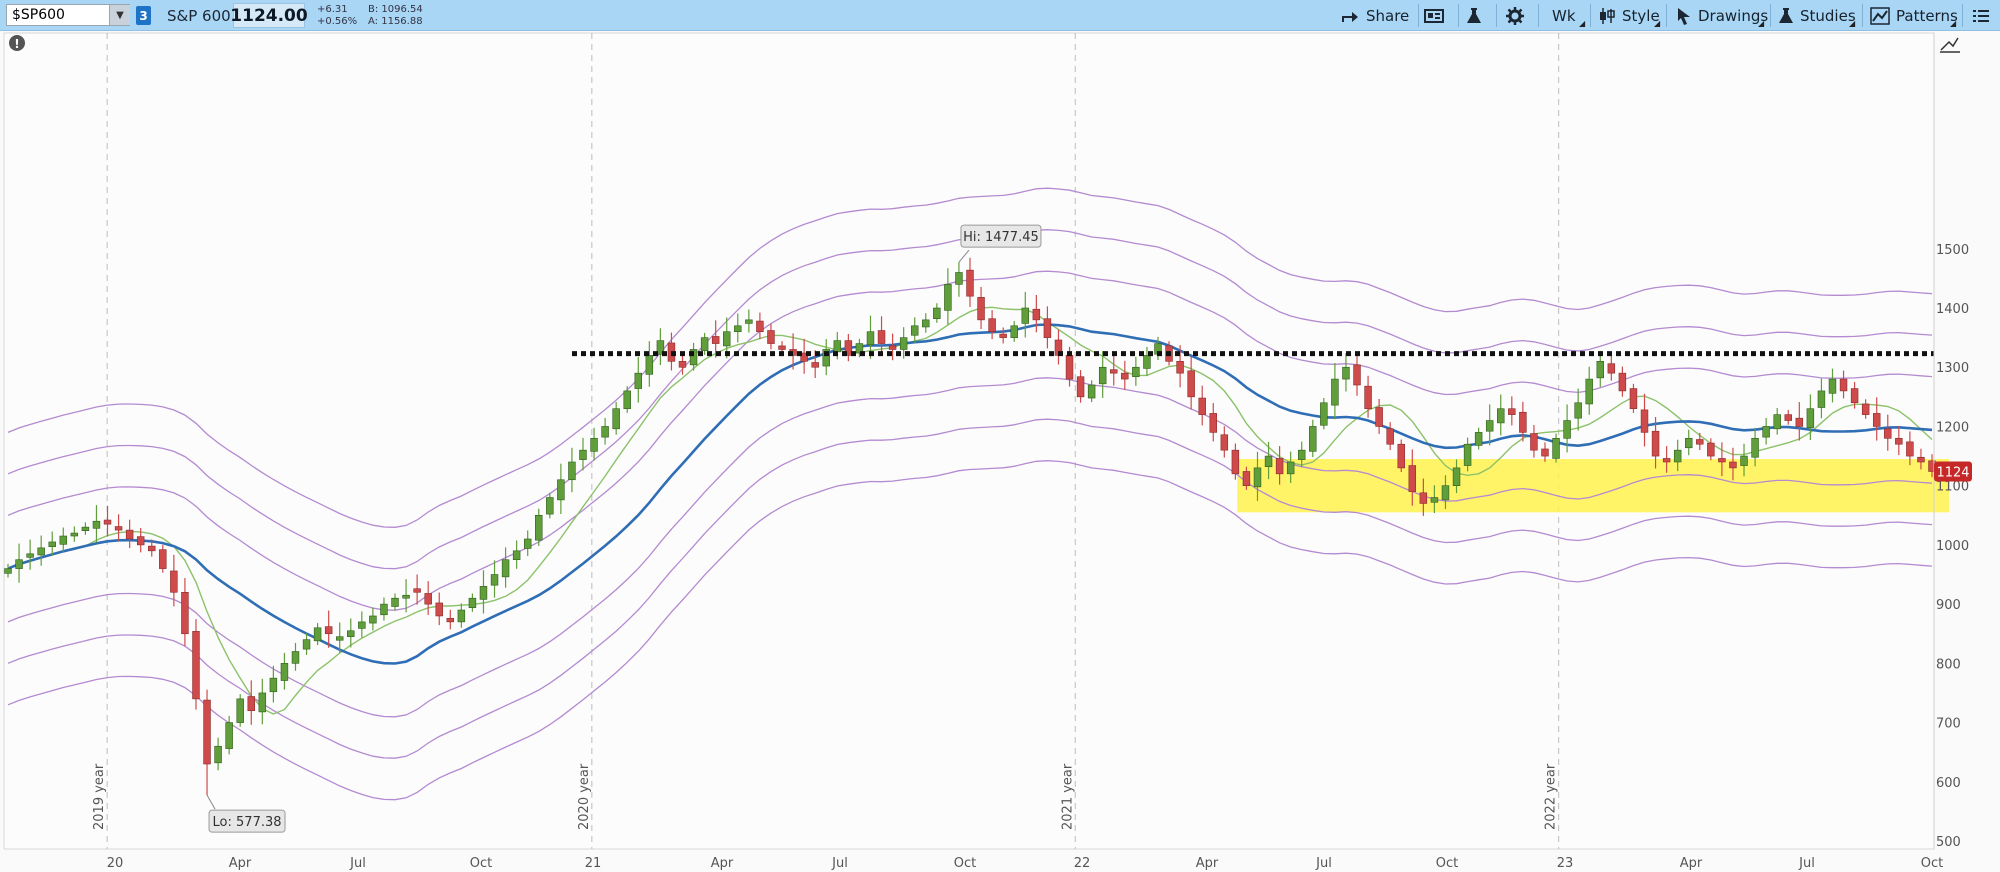 The image size is (2000, 872). What do you see at coordinates (337, 16) in the screenshot?
I see `price-change: +6.31 +0.56%` at bounding box center [337, 16].